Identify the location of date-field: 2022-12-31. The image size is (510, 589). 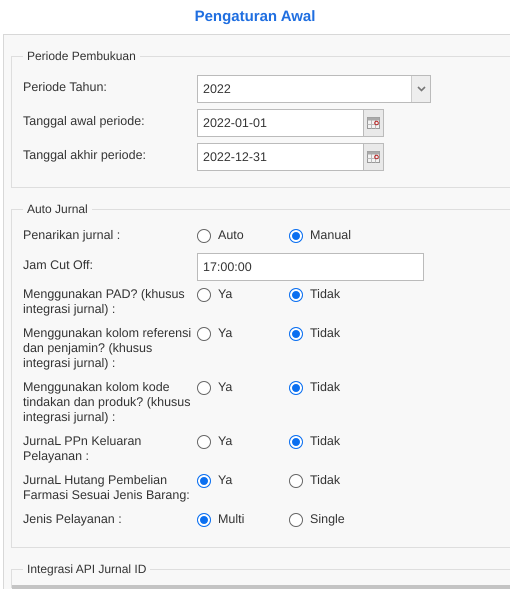
(280, 157).